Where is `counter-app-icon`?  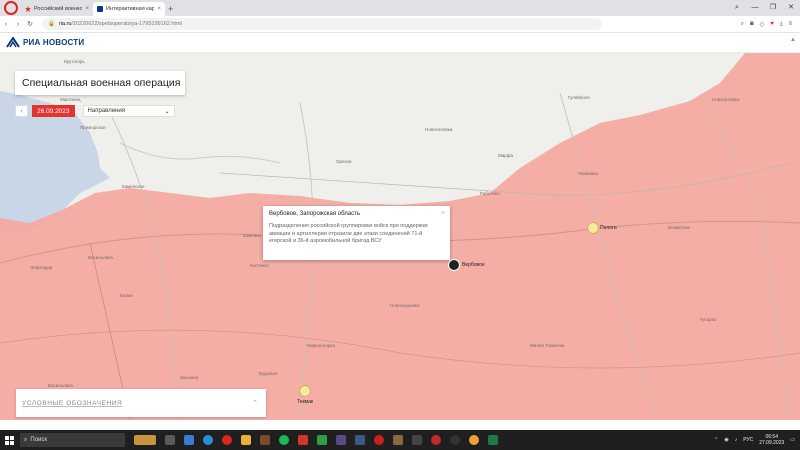 counter-app-icon is located at coordinates (303, 440).